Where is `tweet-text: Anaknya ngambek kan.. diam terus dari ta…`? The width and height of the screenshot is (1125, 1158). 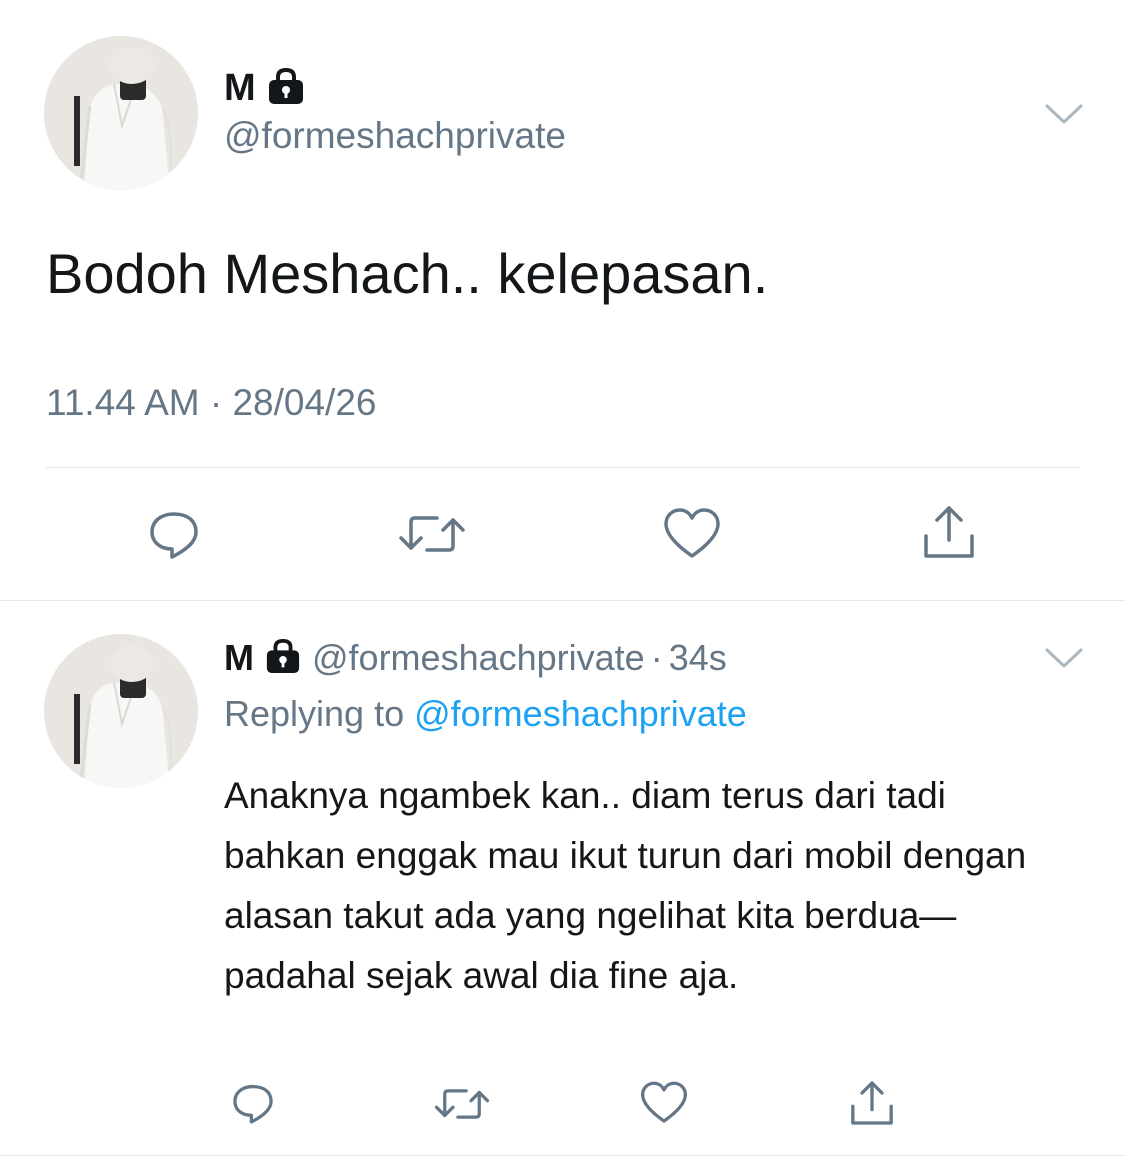
tweet-text: Anaknya ngambek kan.. diam terus dari ta… is located at coordinates (625, 885).